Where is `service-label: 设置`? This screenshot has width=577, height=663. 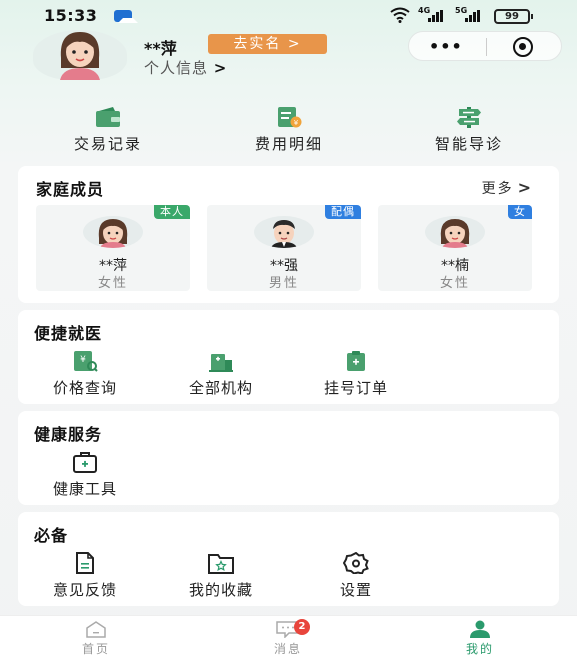 service-label: 设置 is located at coordinates (355, 590).